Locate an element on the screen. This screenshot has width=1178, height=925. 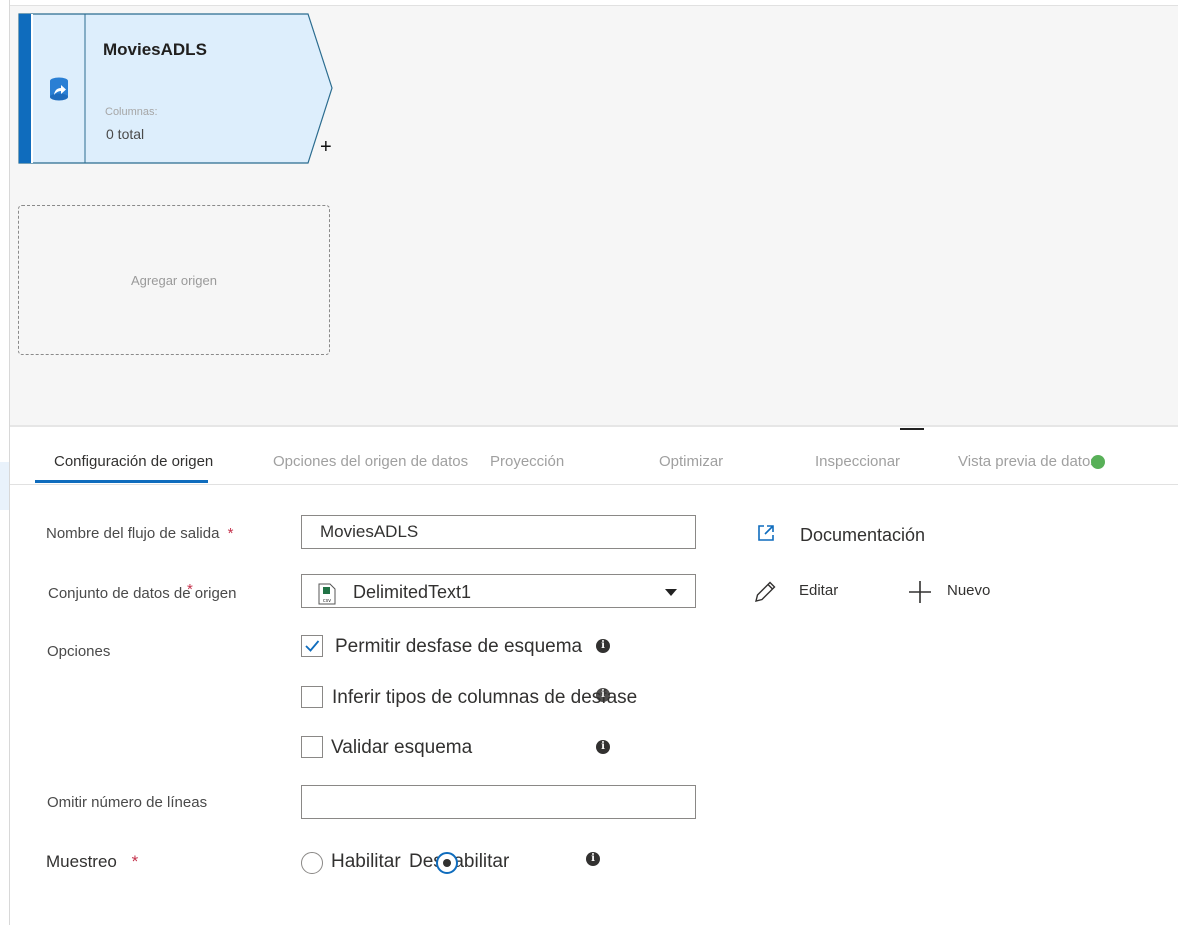
checkmark-icon is located at coordinates (312, 646).